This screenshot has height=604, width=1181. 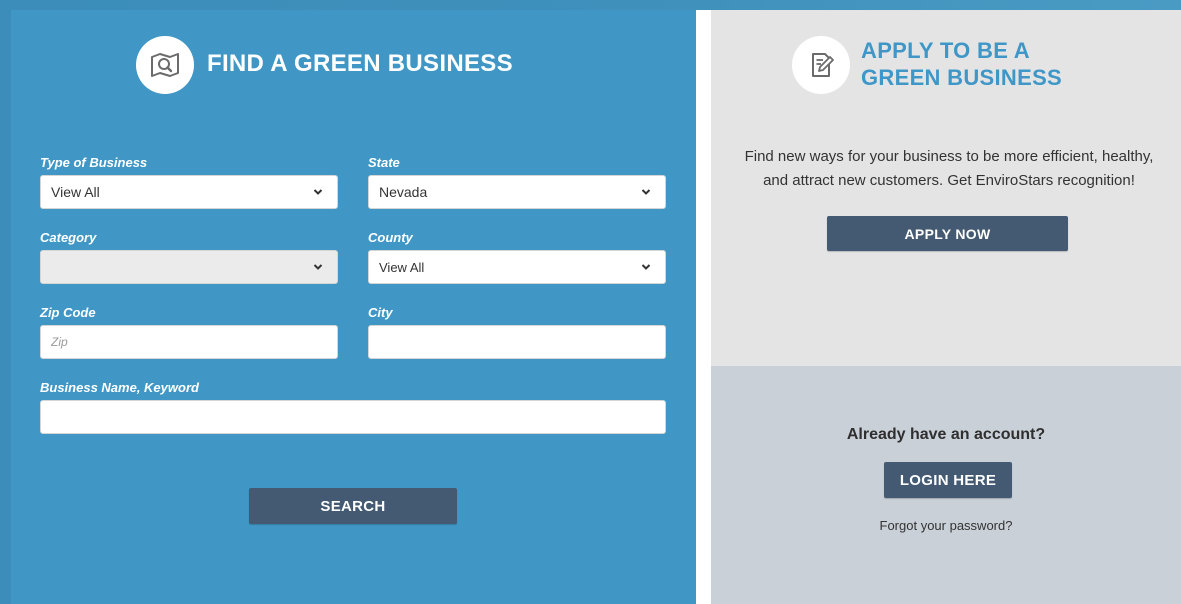 What do you see at coordinates (119, 387) in the screenshot?
I see `keyword-label: Business Name, Keyword` at bounding box center [119, 387].